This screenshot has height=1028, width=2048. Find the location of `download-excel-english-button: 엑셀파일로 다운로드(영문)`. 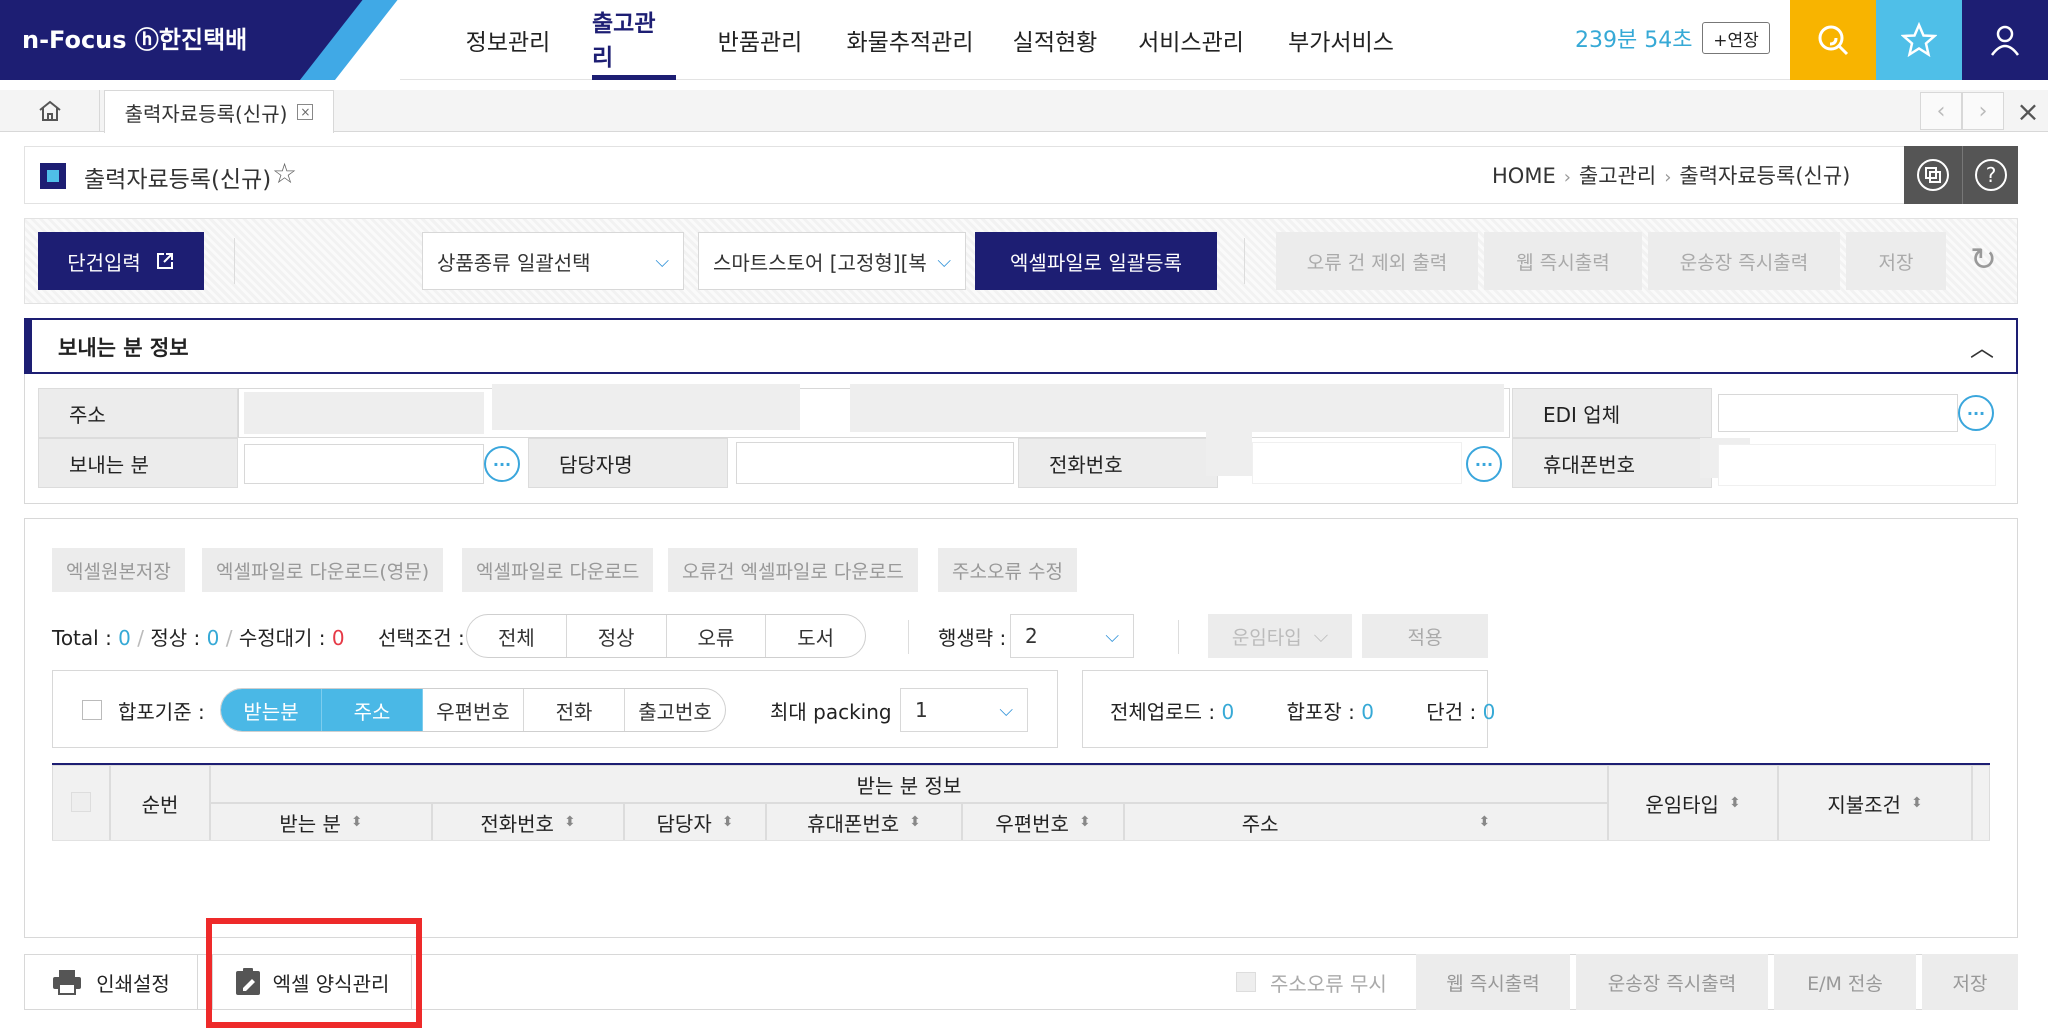

download-excel-english-button: 엑셀파일로 다운로드(영문) is located at coordinates (323, 570).